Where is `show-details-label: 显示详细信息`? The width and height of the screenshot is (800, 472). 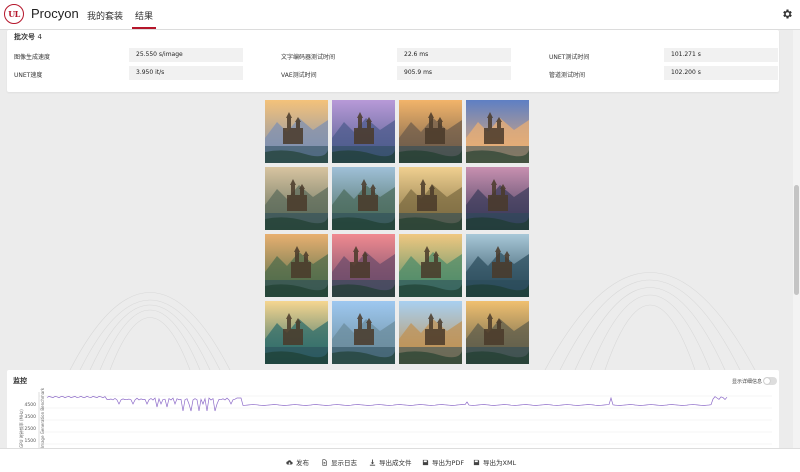 show-details-label: 显示详细信息 is located at coordinates (746, 382).